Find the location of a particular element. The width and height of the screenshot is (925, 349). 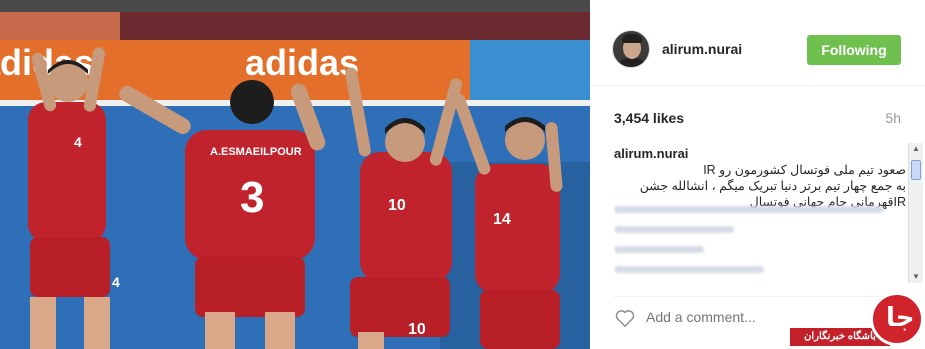

avatar is located at coordinates (631, 49).